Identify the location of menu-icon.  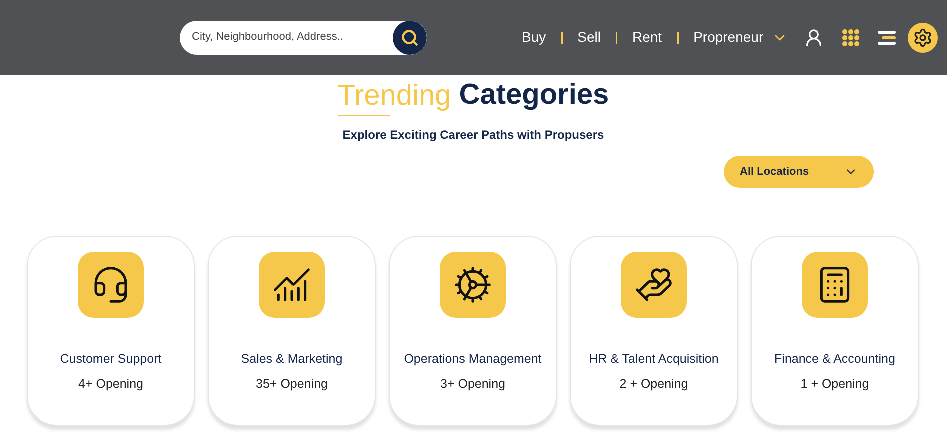
(887, 38).